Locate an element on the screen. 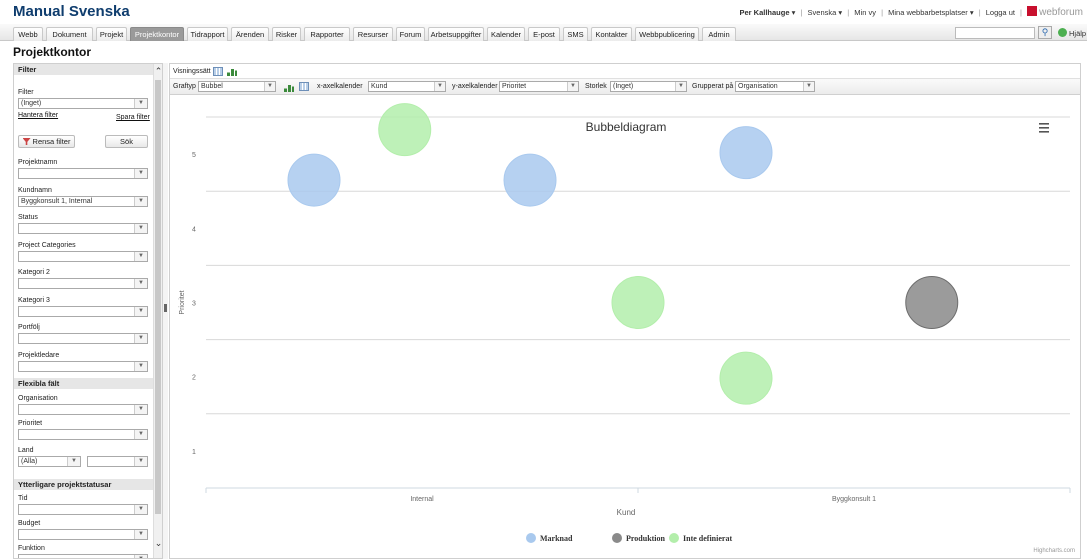 This screenshot has height=559, width=1087. legend-label: Inte definierat is located at coordinates (707, 538).